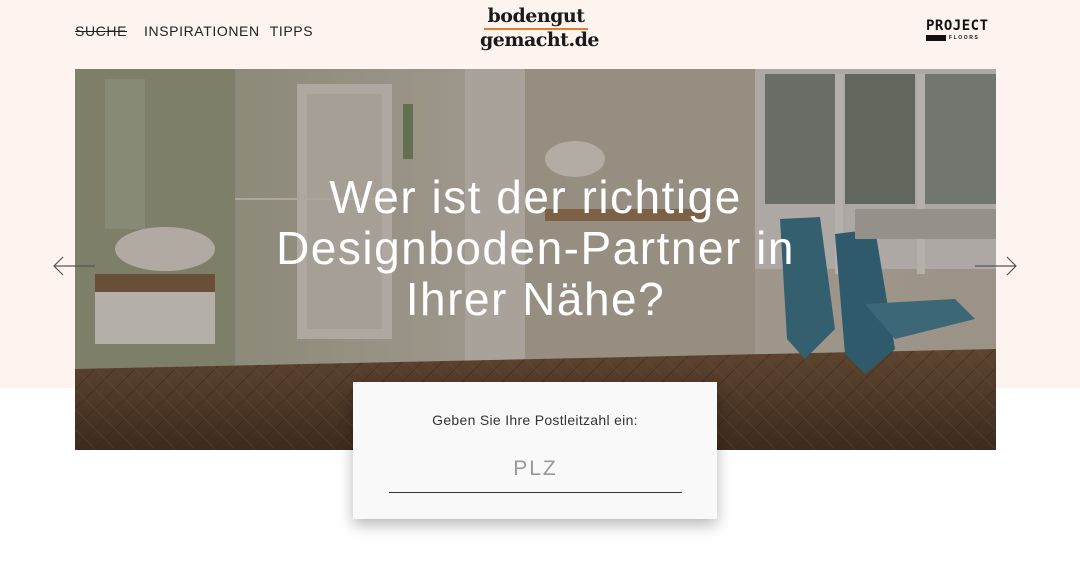  I want to click on arrow-right-icon, so click(996, 266).